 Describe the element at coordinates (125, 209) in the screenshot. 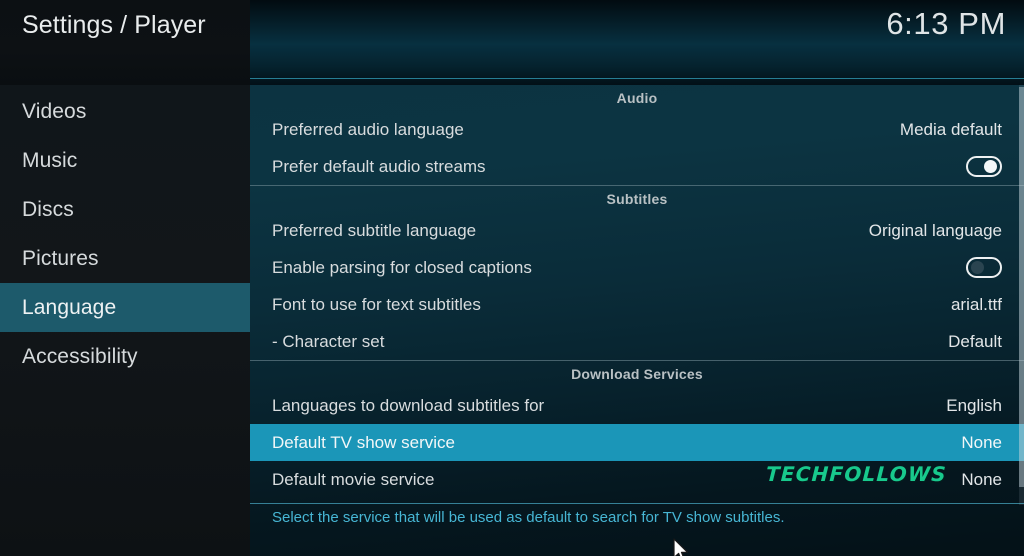

I see `sidebar-item-discs: Discs` at that location.